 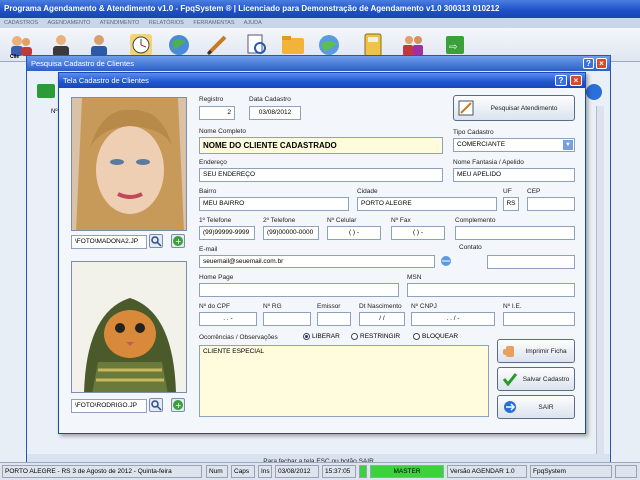 I want to click on obs-label: Ocorrências / Observações, so click(x=238, y=337).